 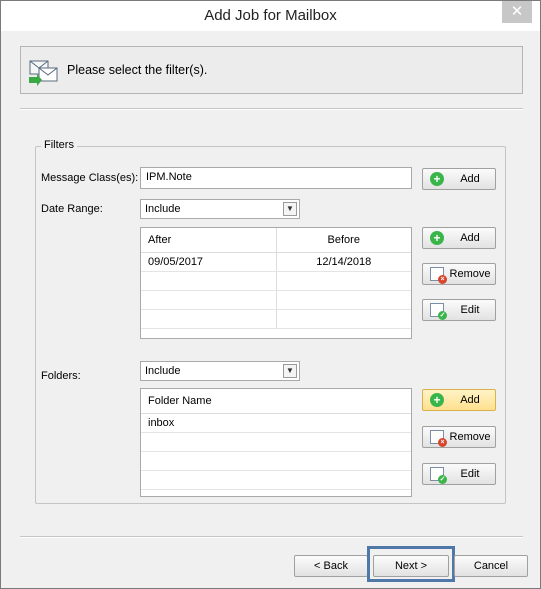 What do you see at coordinates (61, 376) in the screenshot?
I see `folders-label: Folders:` at bounding box center [61, 376].